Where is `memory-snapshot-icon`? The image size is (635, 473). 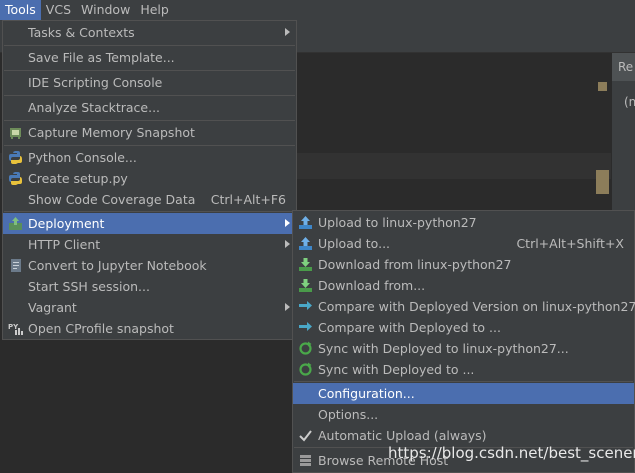
memory-snapshot-icon is located at coordinates (15, 133).